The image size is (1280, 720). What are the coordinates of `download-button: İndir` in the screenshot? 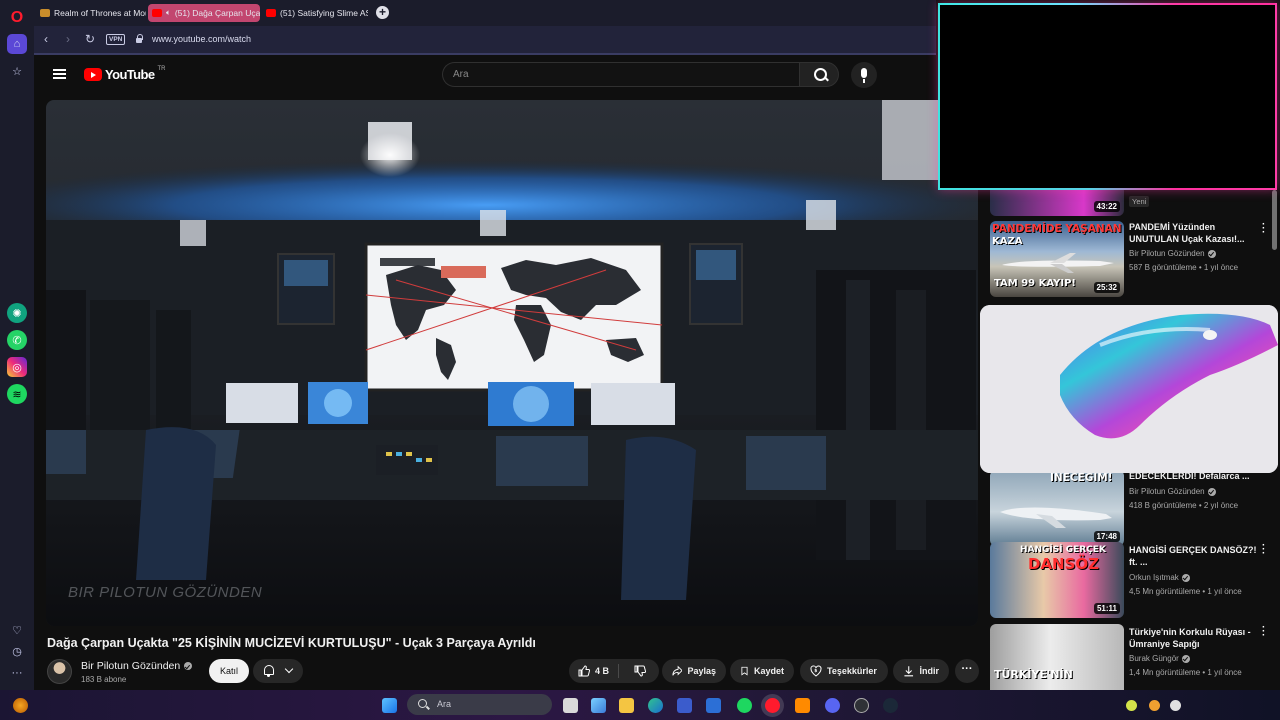 It's located at (921, 671).